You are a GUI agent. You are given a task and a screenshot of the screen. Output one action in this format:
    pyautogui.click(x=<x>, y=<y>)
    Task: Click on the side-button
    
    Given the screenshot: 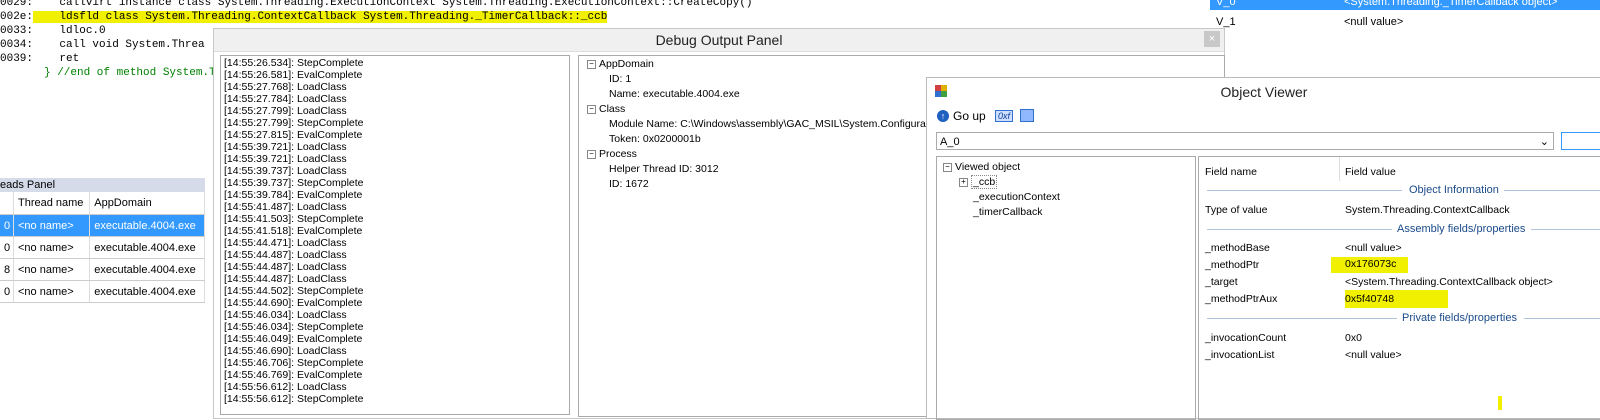 What is the action you would take?
    pyautogui.click(x=1580, y=141)
    